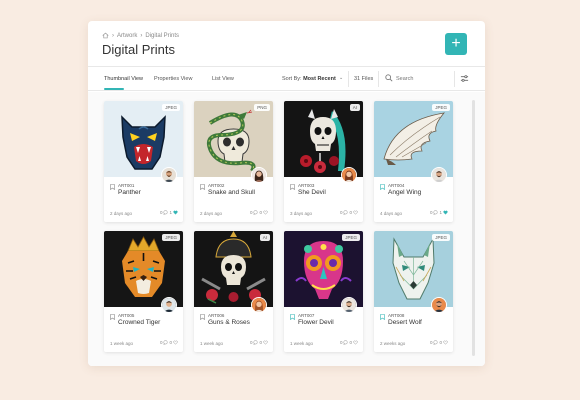 Image resolution: width=580 pixels, height=400 pixels. Describe the element at coordinates (170, 212) in the screenshot. I see `like-count: 1` at that location.